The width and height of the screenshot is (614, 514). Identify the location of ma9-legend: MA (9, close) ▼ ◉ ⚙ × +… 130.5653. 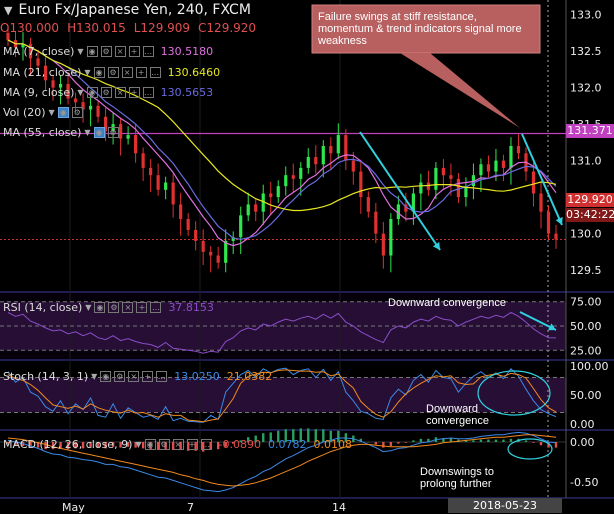
(108, 92).